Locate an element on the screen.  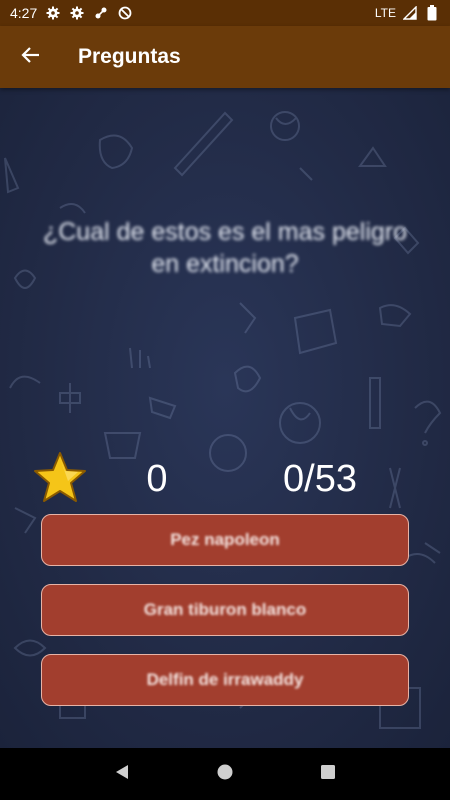
nav-recents-button is located at coordinates (328, 774).